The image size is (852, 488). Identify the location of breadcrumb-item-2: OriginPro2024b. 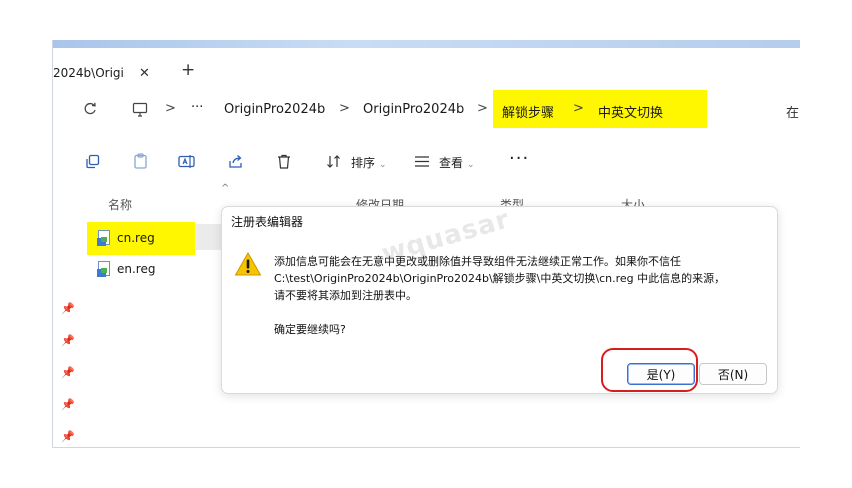
(413, 109).